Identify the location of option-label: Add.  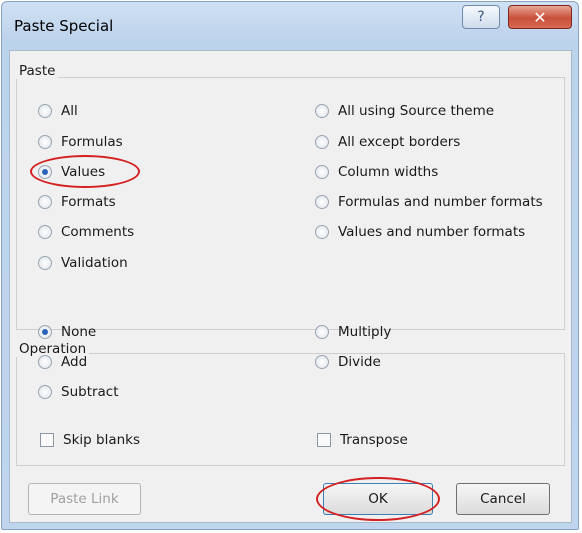
(74, 362).